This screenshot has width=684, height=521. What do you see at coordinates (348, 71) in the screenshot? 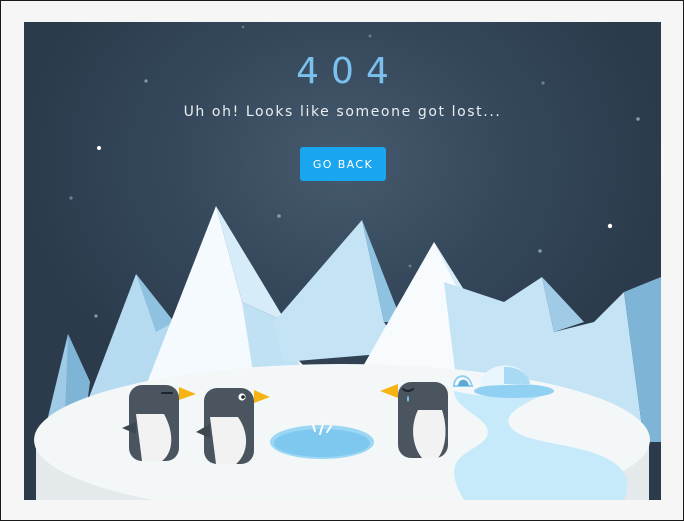
I see `error-code: 404` at bounding box center [348, 71].